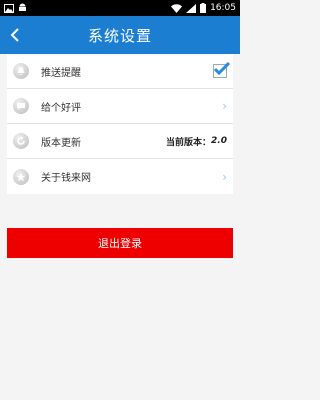 Image resolution: width=320 pixels, height=400 pixels. I want to click on current-version-number: 2.0, so click(219, 141).